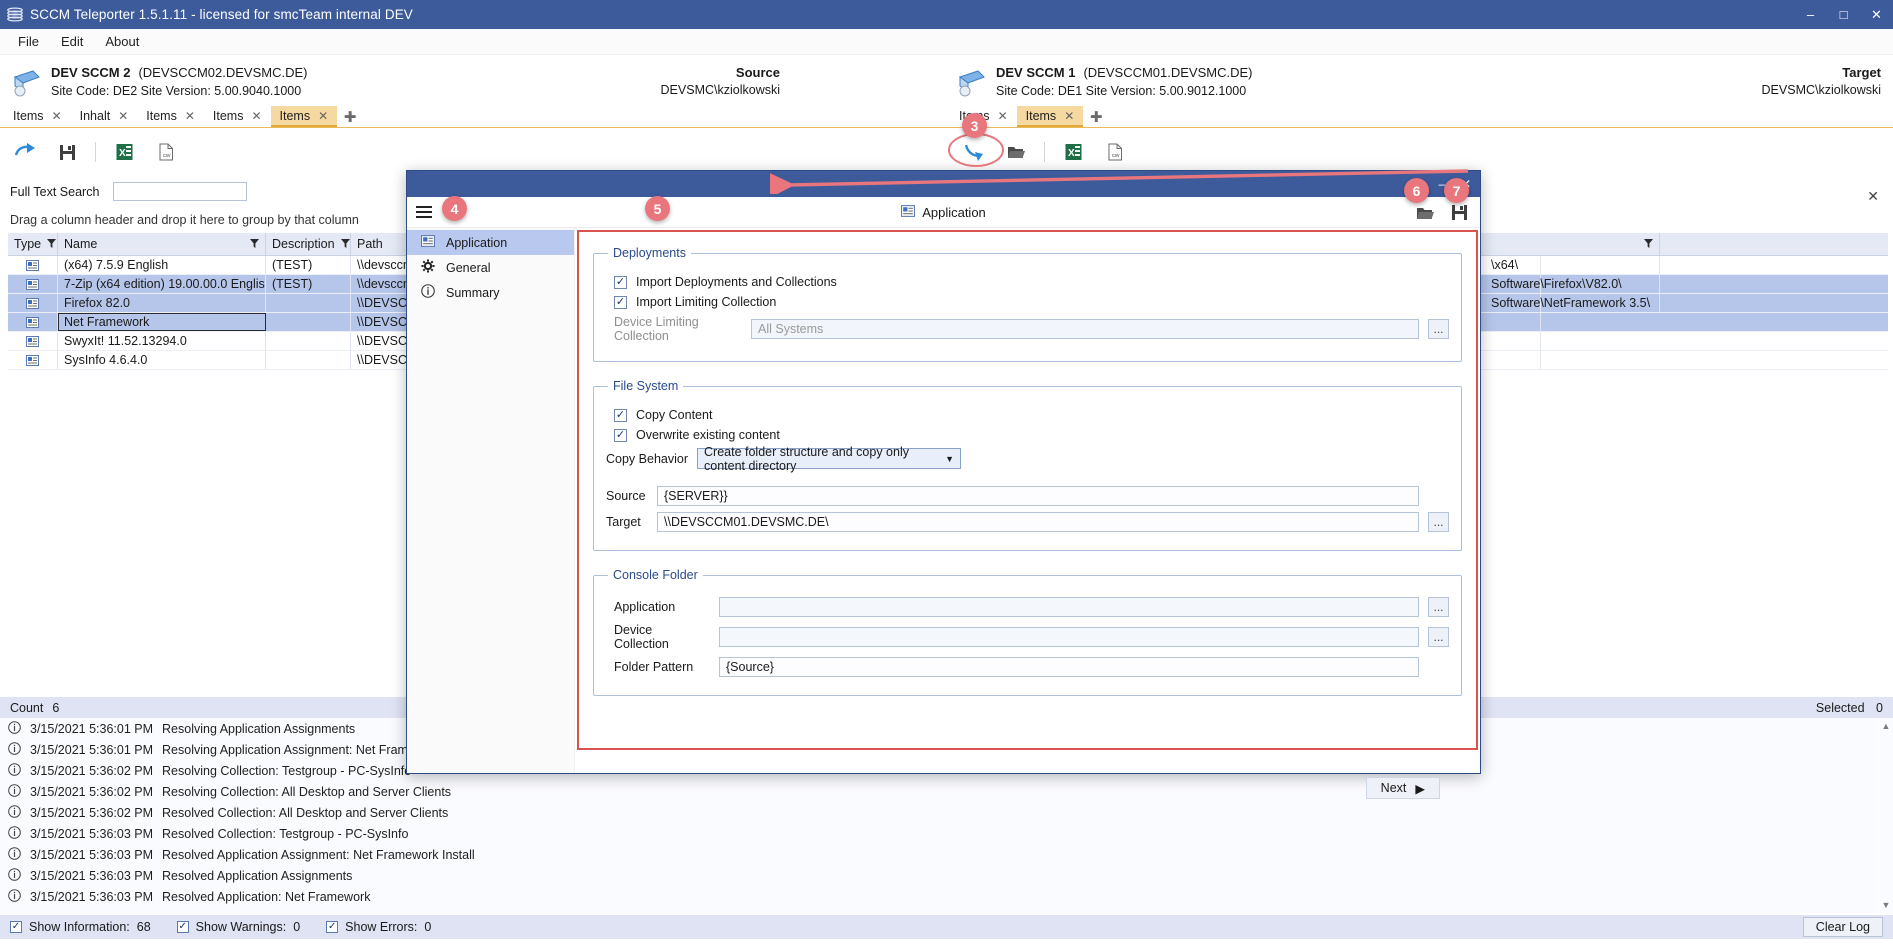  What do you see at coordinates (57, 116) in the screenshot?
I see `left-tab-0-close-icon: ✕` at bounding box center [57, 116].